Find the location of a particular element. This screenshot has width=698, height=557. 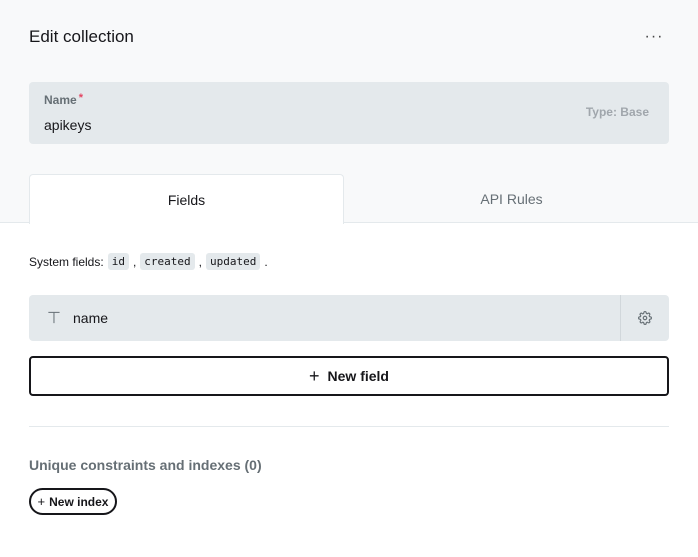

more-options-button: ··· is located at coordinates (654, 37).